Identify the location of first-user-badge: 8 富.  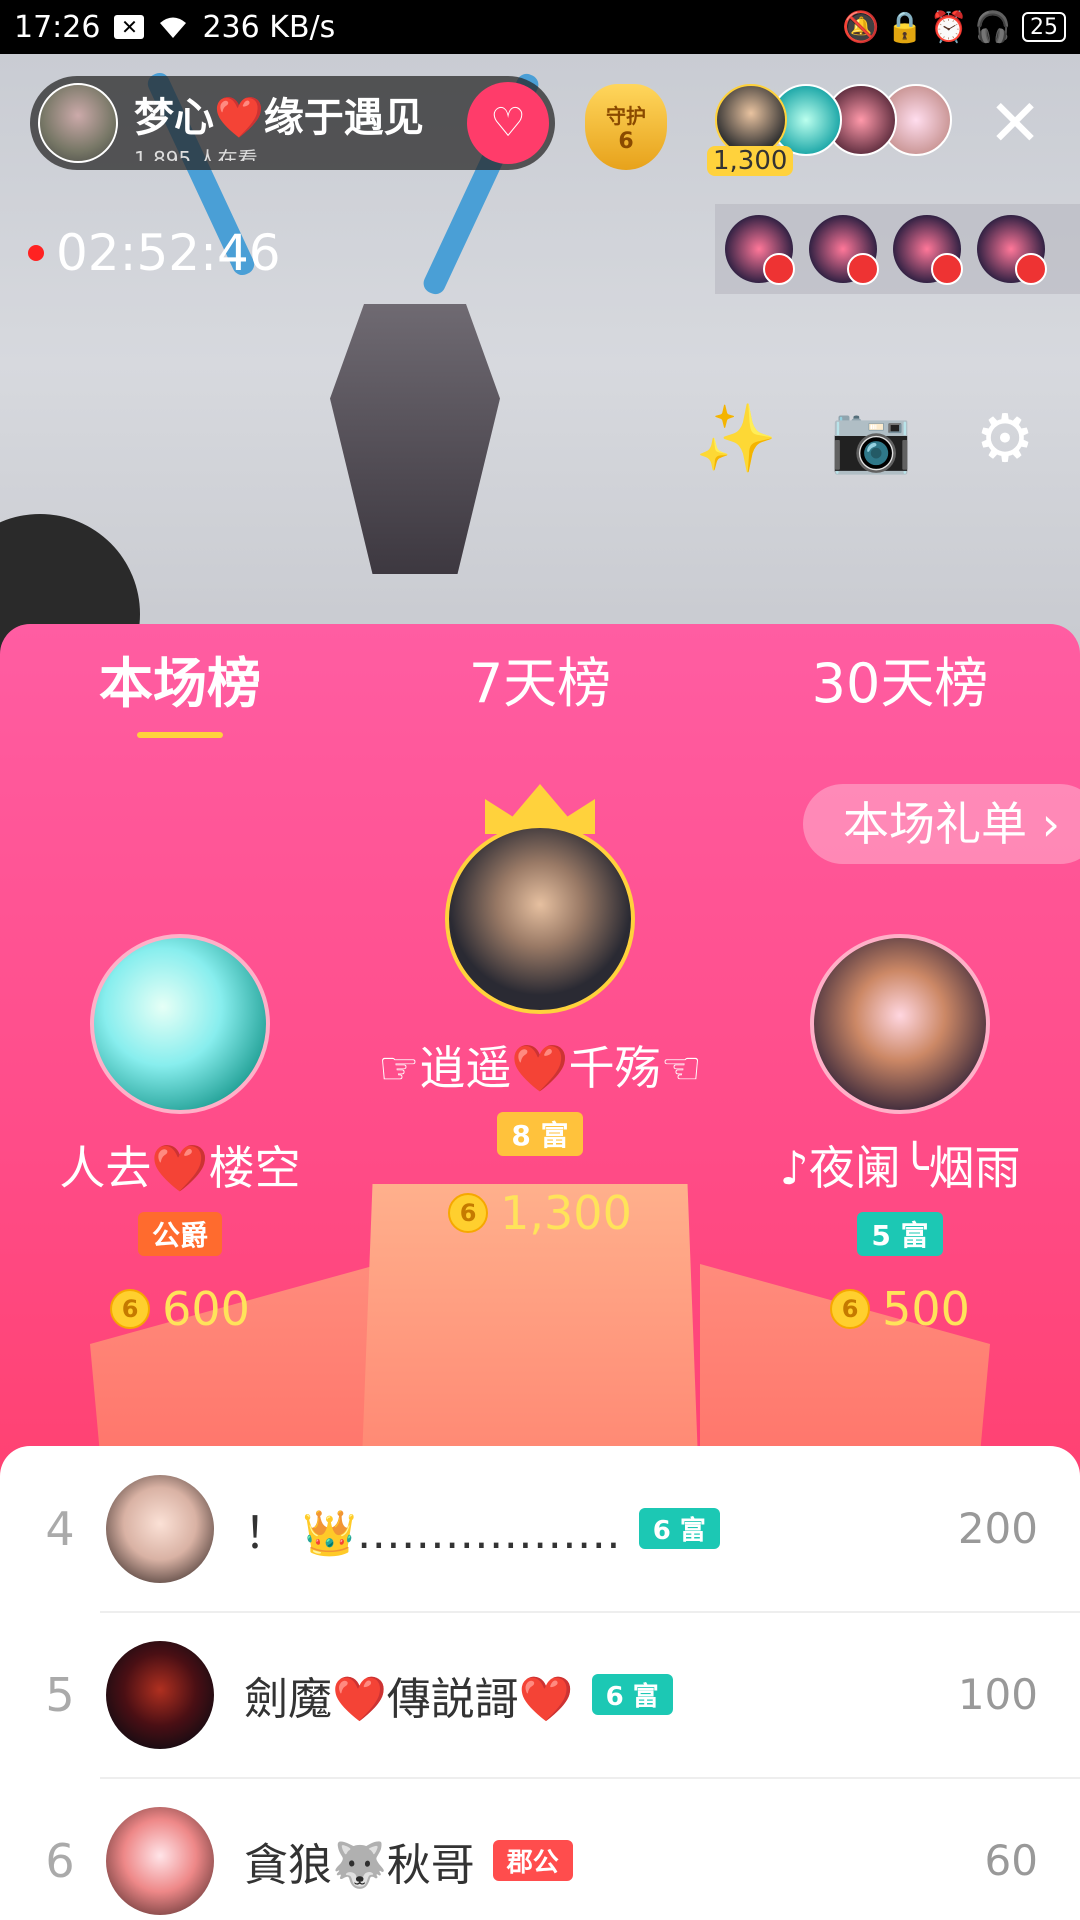
(540, 1134).